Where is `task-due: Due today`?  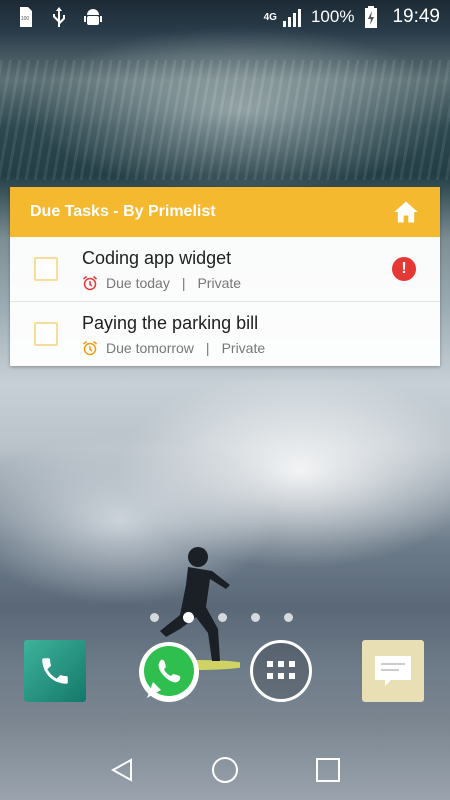 task-due: Due today is located at coordinates (138, 282).